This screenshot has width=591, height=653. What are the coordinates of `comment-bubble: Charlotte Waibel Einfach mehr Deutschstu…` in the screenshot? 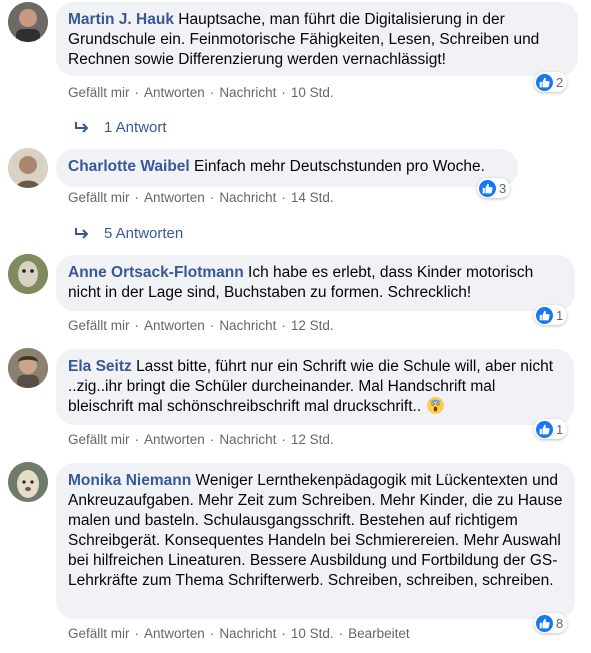 It's located at (287, 168).